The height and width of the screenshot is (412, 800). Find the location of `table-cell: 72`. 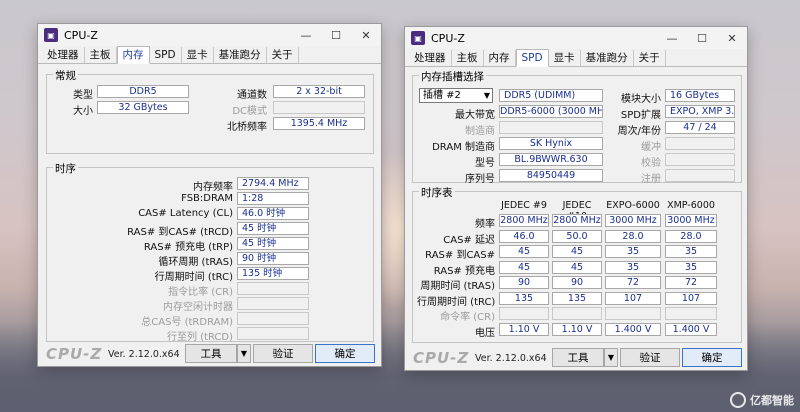

table-cell: 72 is located at coordinates (691, 282).